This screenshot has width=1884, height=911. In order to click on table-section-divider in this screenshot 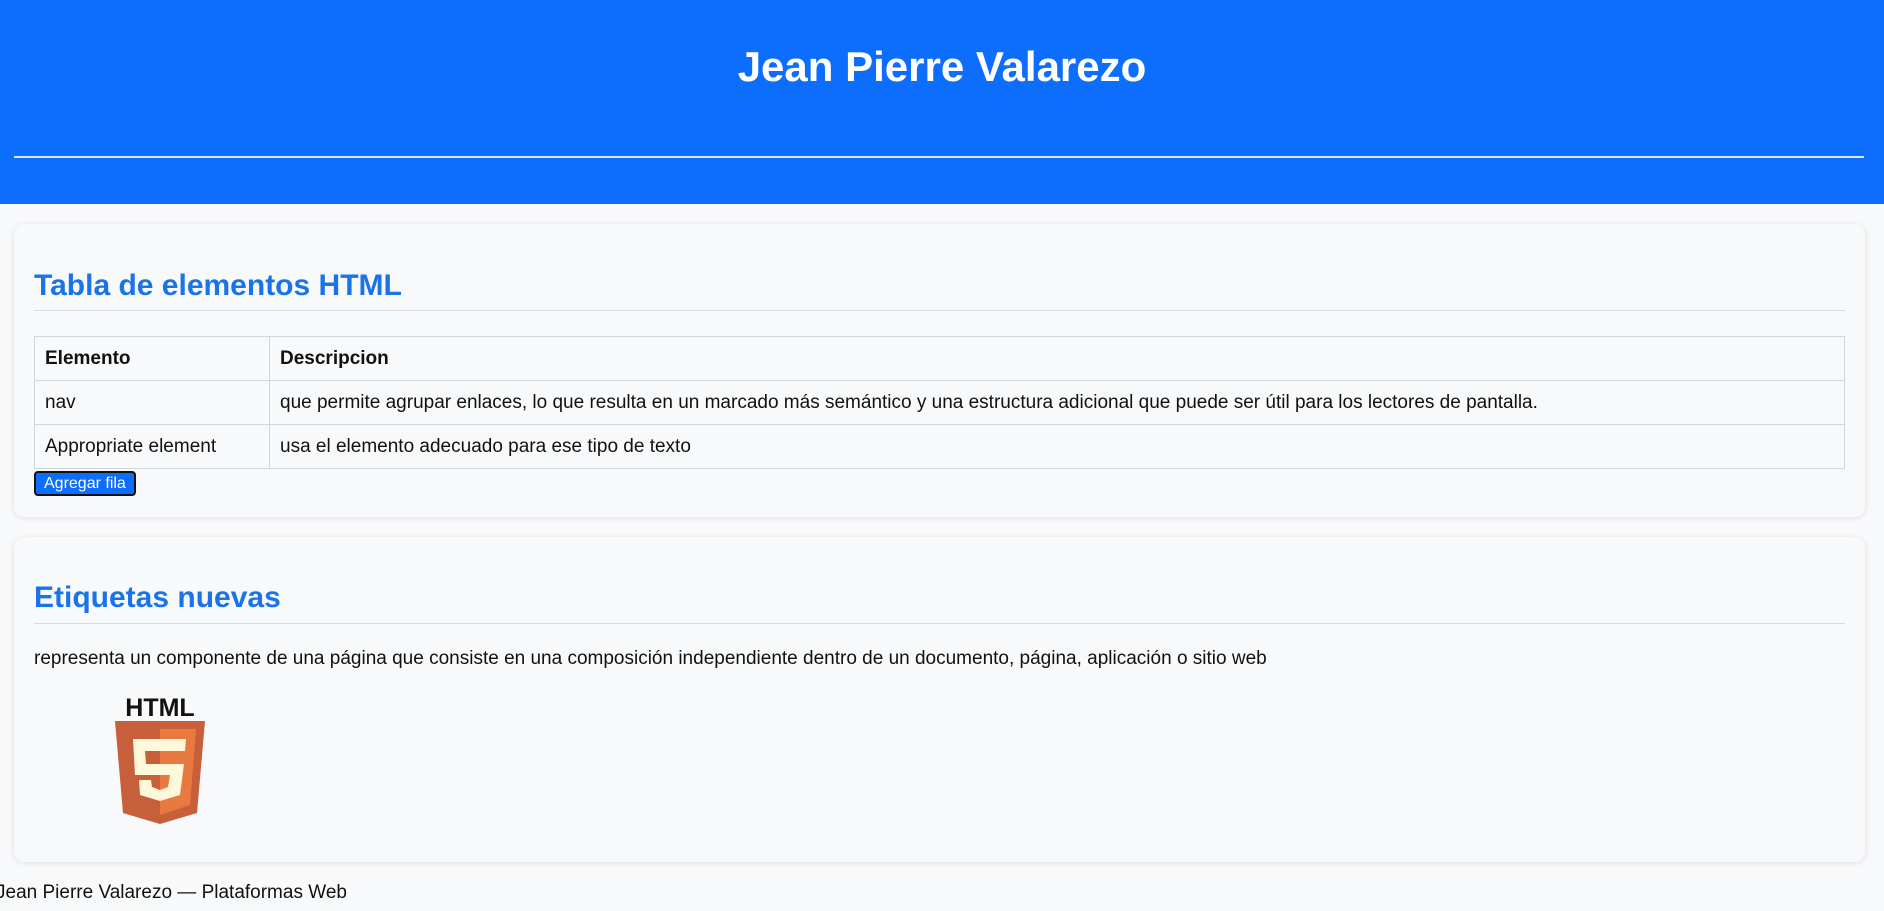, I will do `click(939, 310)`.